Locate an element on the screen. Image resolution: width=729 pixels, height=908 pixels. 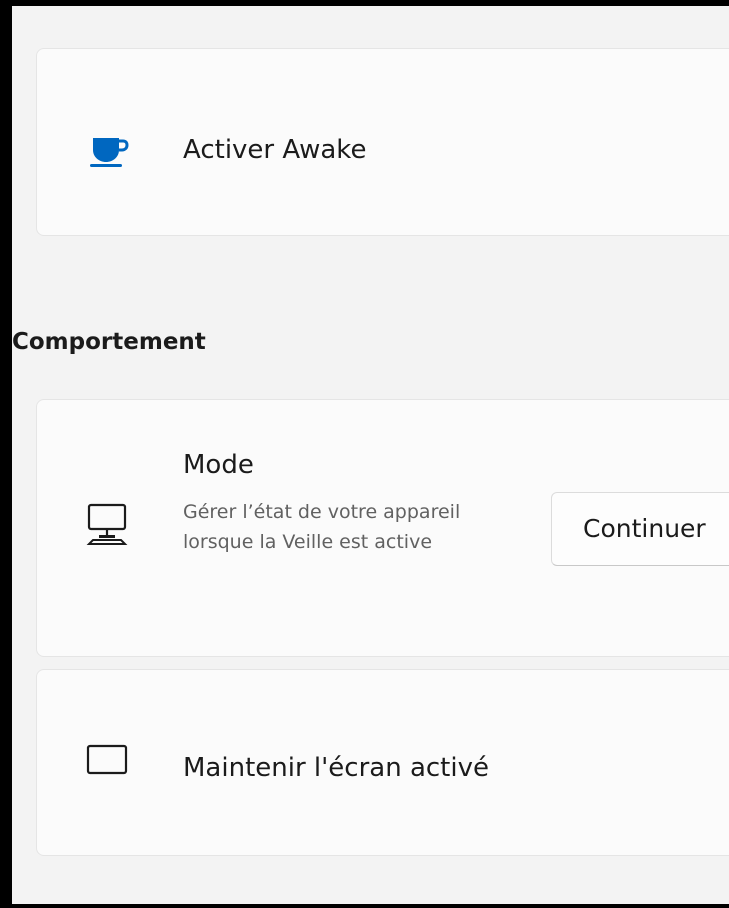
mode-title: Mode is located at coordinates (218, 465).